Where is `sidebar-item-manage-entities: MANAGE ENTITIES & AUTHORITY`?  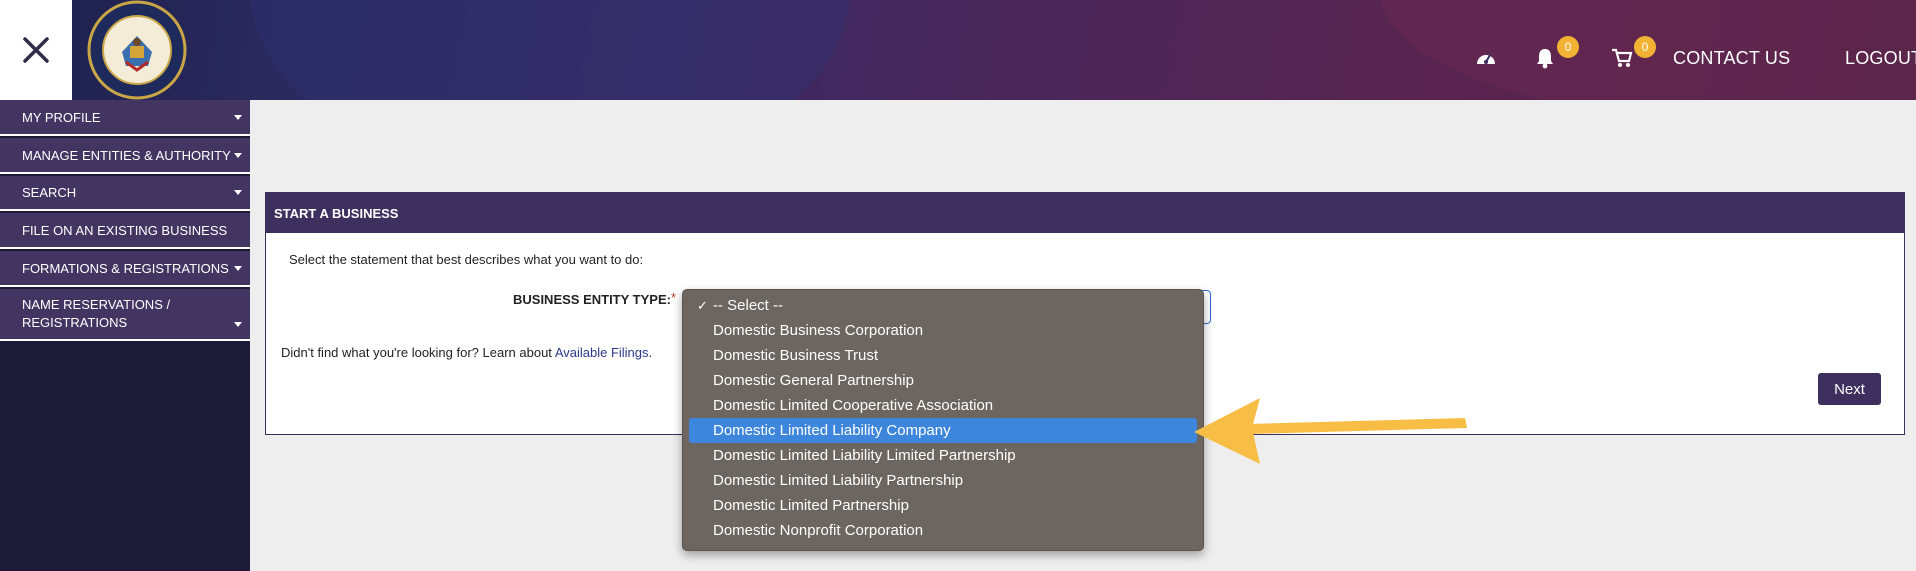 sidebar-item-manage-entities: MANAGE ENTITIES & AUTHORITY is located at coordinates (125, 156).